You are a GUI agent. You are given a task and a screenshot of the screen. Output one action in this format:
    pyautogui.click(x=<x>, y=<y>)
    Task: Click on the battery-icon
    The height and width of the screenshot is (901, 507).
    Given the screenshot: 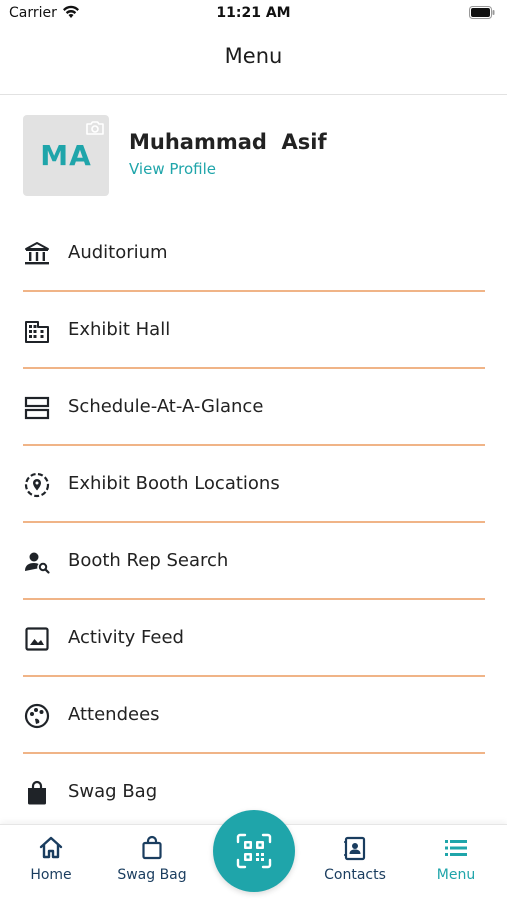 What is the action you would take?
    pyautogui.click(x=482, y=12)
    